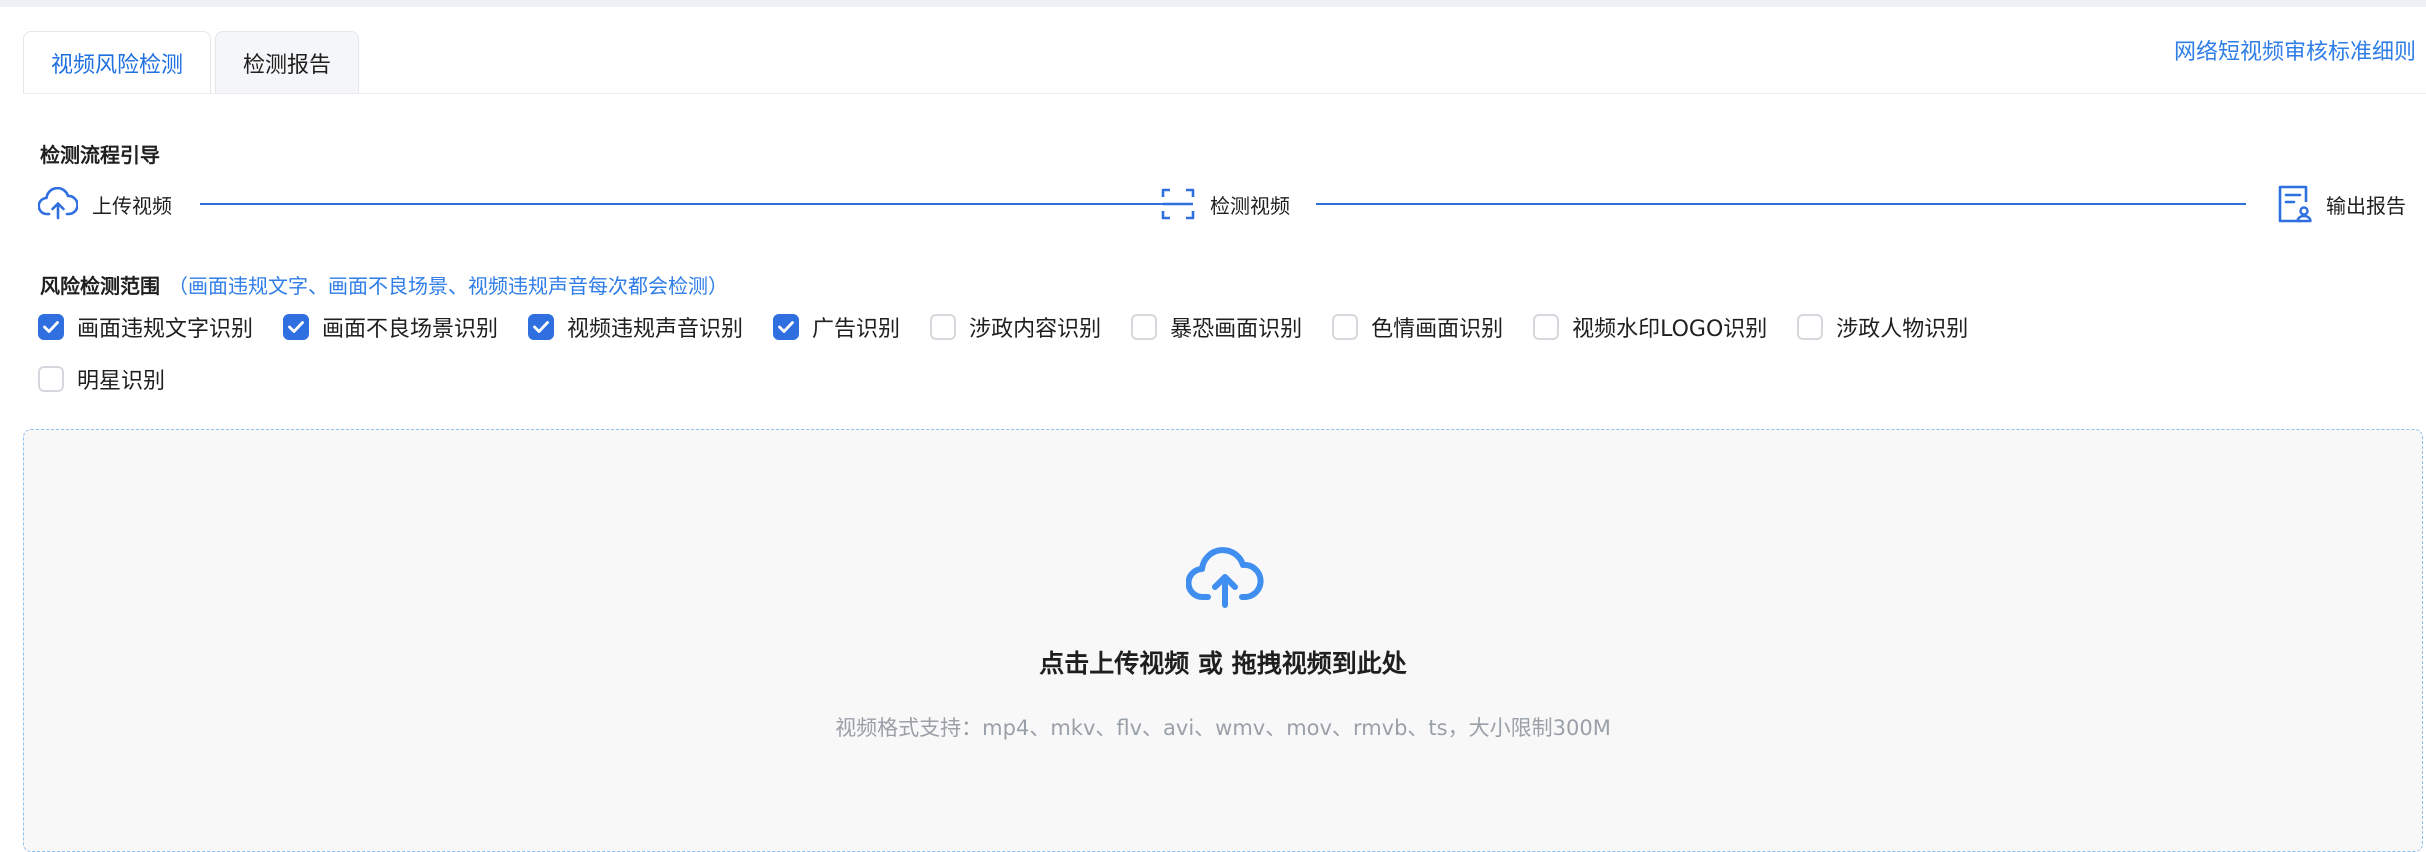 This screenshot has width=2426, height=852. I want to click on checkbox-label: 涉政人物识别, so click(1902, 329).